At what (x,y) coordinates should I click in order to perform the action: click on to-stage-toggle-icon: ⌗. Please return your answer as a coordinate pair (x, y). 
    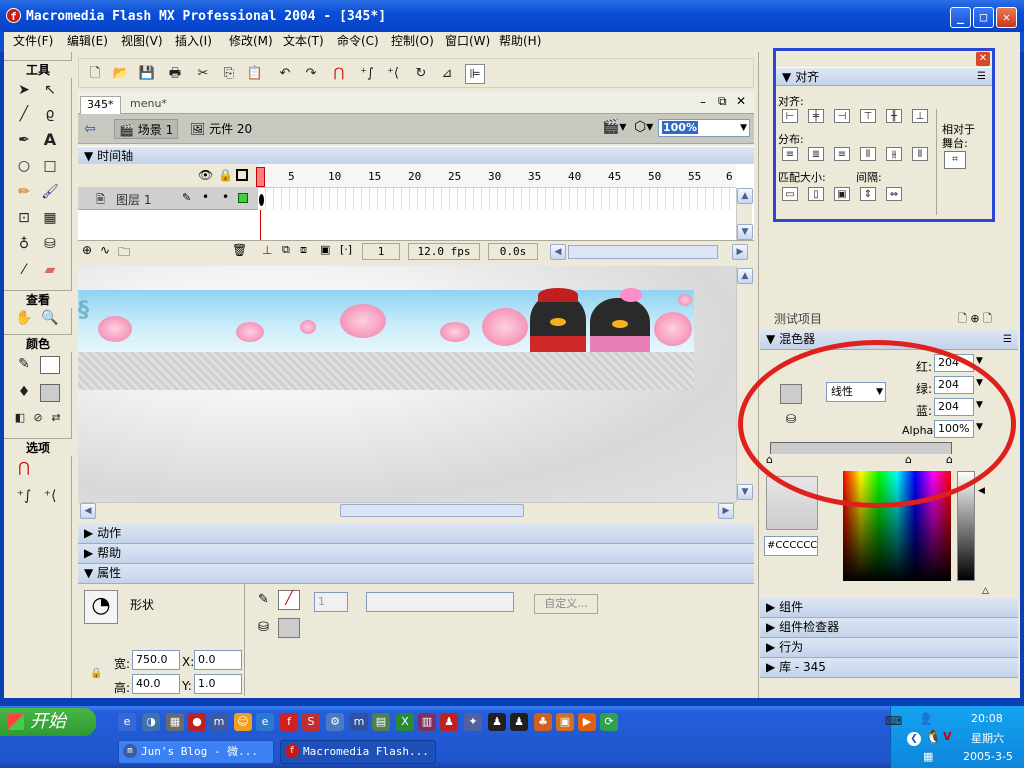
    Looking at the image, I should click on (955, 160).